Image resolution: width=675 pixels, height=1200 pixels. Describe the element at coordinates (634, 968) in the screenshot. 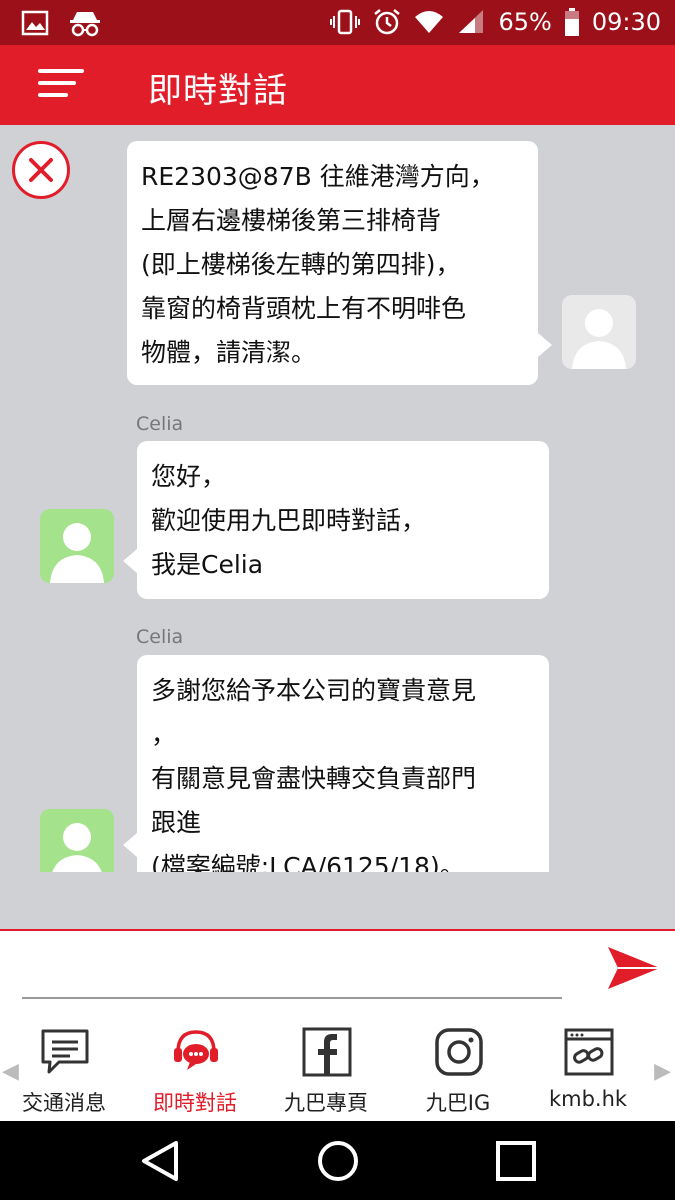

I see `send-icon` at that location.